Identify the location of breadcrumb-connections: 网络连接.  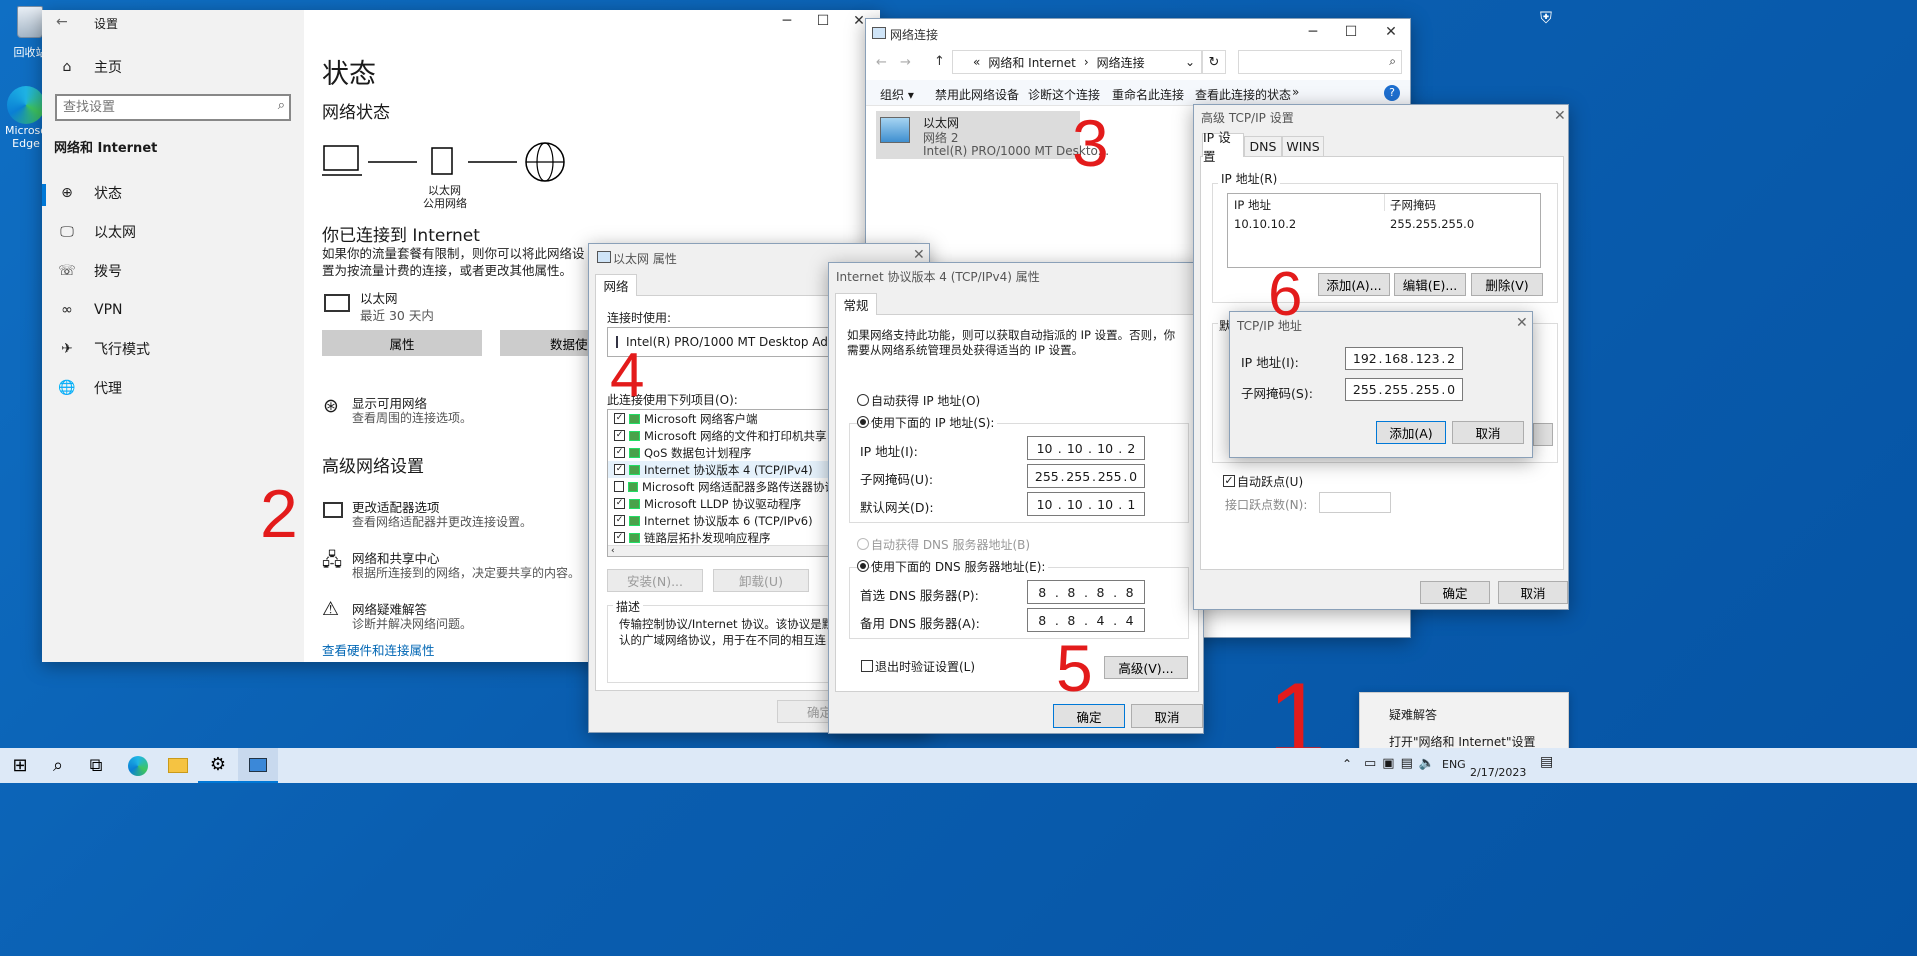
(1121, 62).